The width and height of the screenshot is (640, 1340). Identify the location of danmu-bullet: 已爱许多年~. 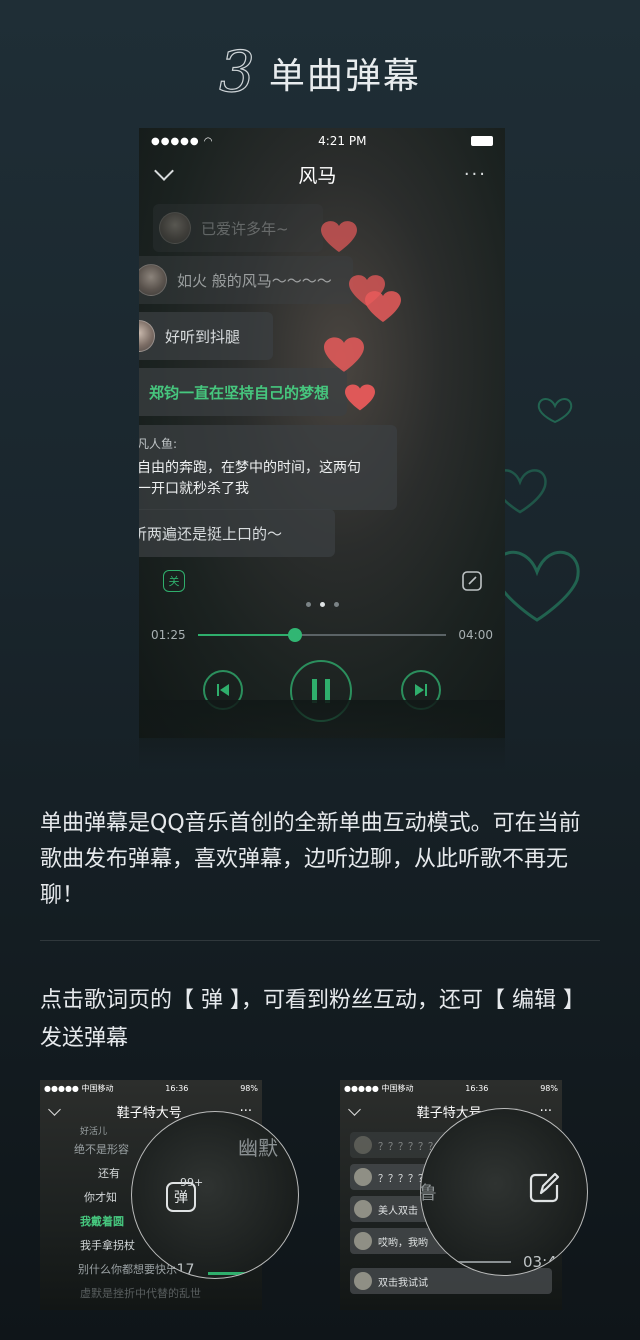
(238, 228).